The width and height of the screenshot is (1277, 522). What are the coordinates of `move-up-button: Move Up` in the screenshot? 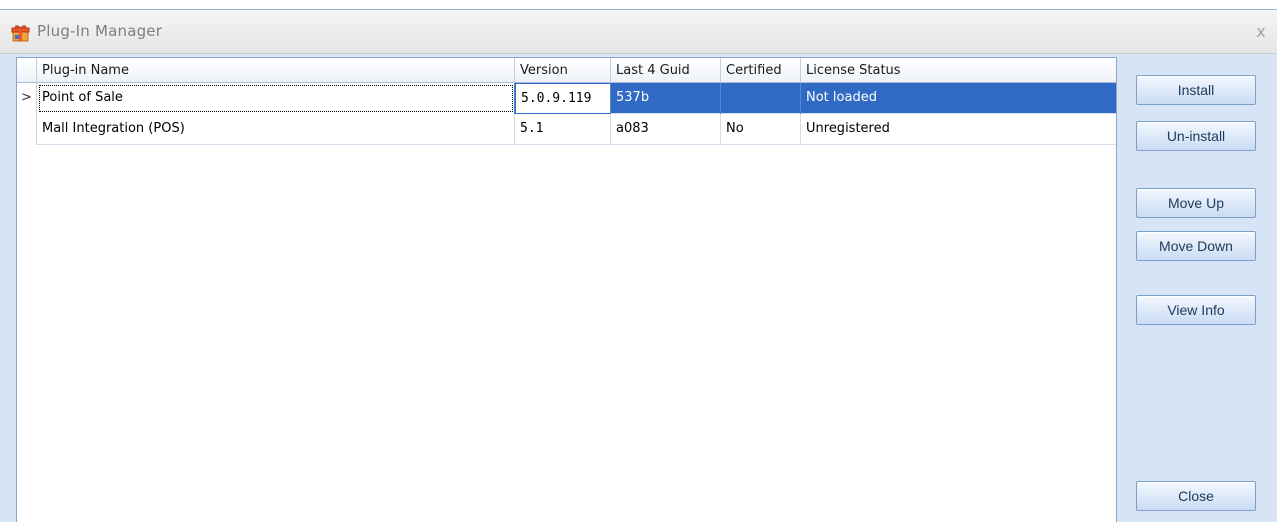 It's located at (1196, 203).